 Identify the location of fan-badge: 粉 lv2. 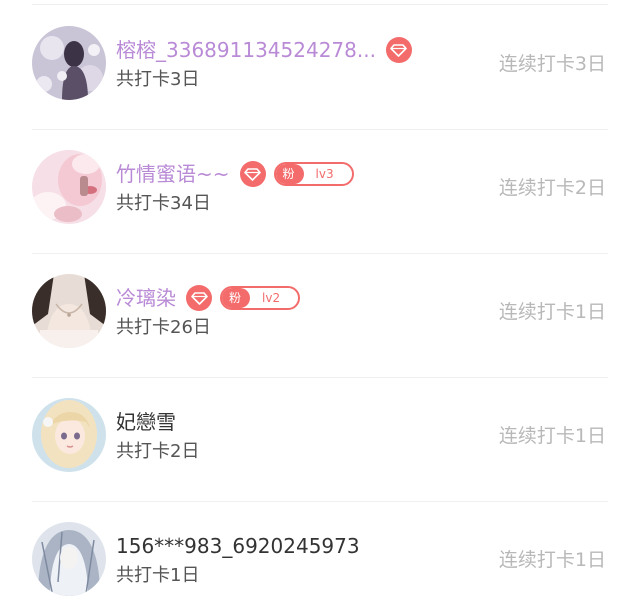
(260, 298).